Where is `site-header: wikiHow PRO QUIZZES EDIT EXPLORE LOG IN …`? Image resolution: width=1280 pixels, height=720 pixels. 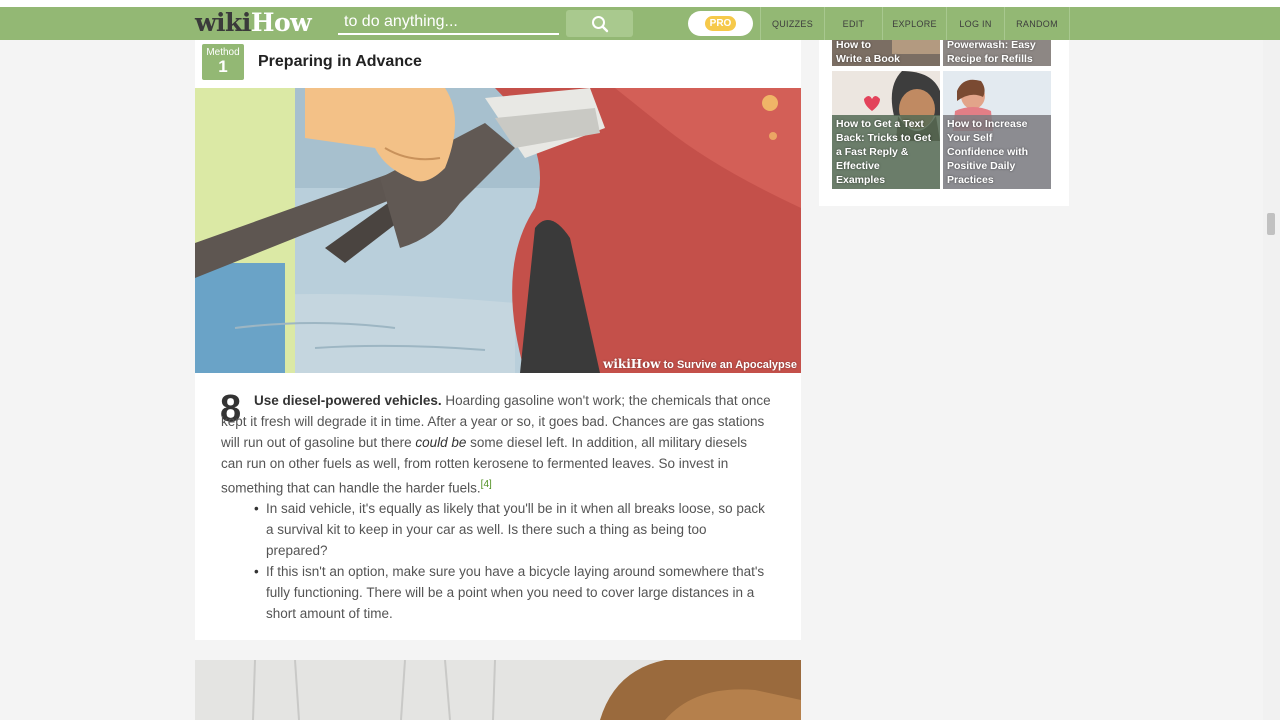
site-header: wikiHow PRO QUIZZES EDIT EXPLORE LOG IN … is located at coordinates (640, 23).